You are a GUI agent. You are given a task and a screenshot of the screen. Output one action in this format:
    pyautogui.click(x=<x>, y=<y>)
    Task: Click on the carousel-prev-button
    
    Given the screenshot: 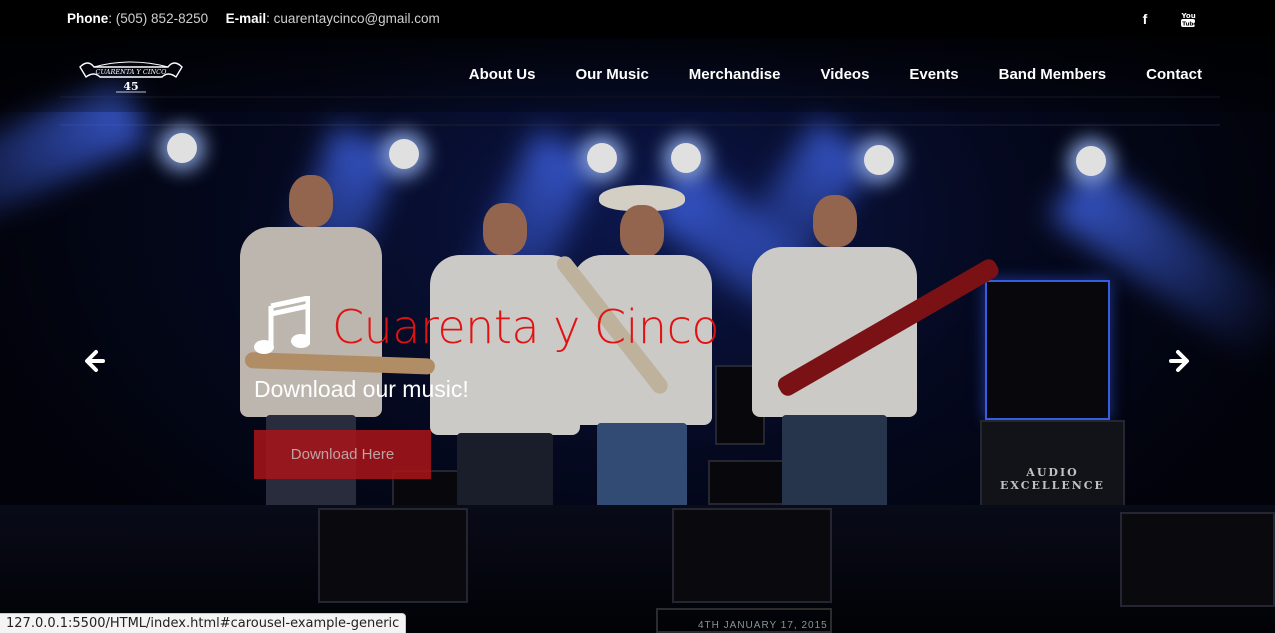 What is the action you would take?
    pyautogui.click(x=95, y=361)
    